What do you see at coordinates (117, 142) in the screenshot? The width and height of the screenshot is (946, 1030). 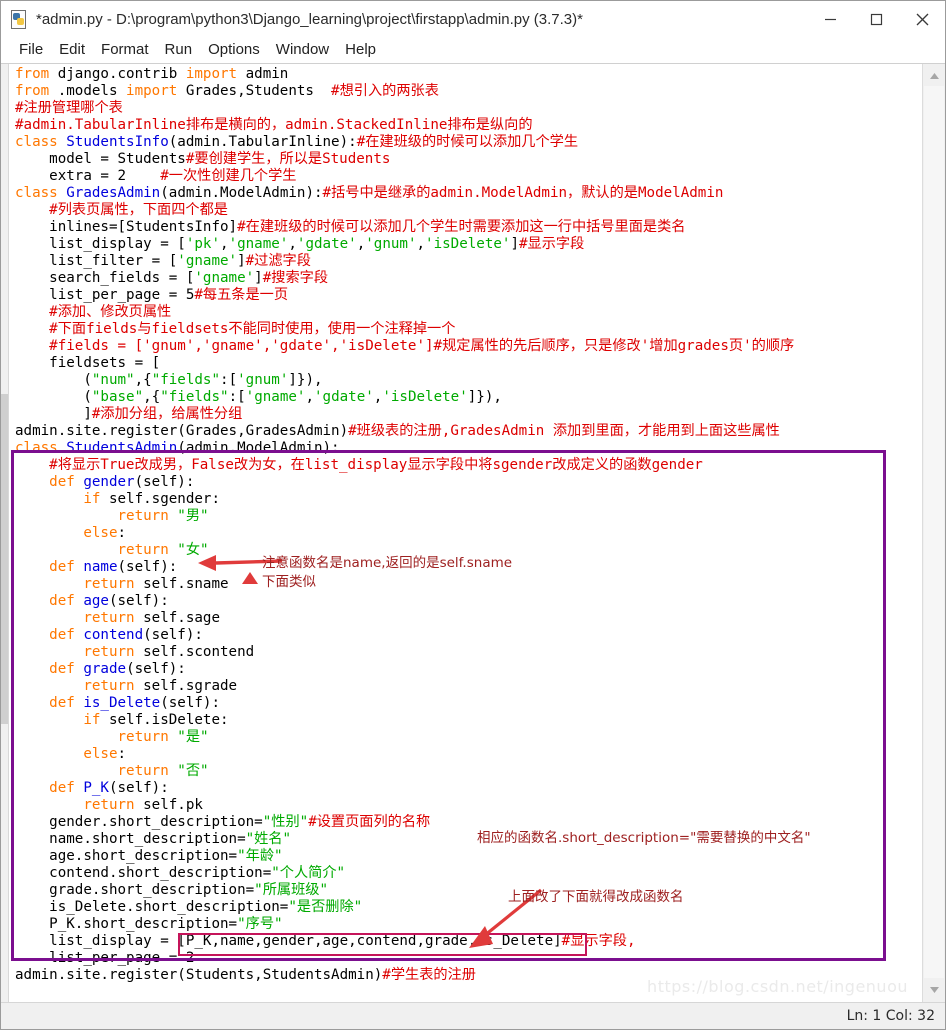 I see `code-token: StudentsInfo` at bounding box center [117, 142].